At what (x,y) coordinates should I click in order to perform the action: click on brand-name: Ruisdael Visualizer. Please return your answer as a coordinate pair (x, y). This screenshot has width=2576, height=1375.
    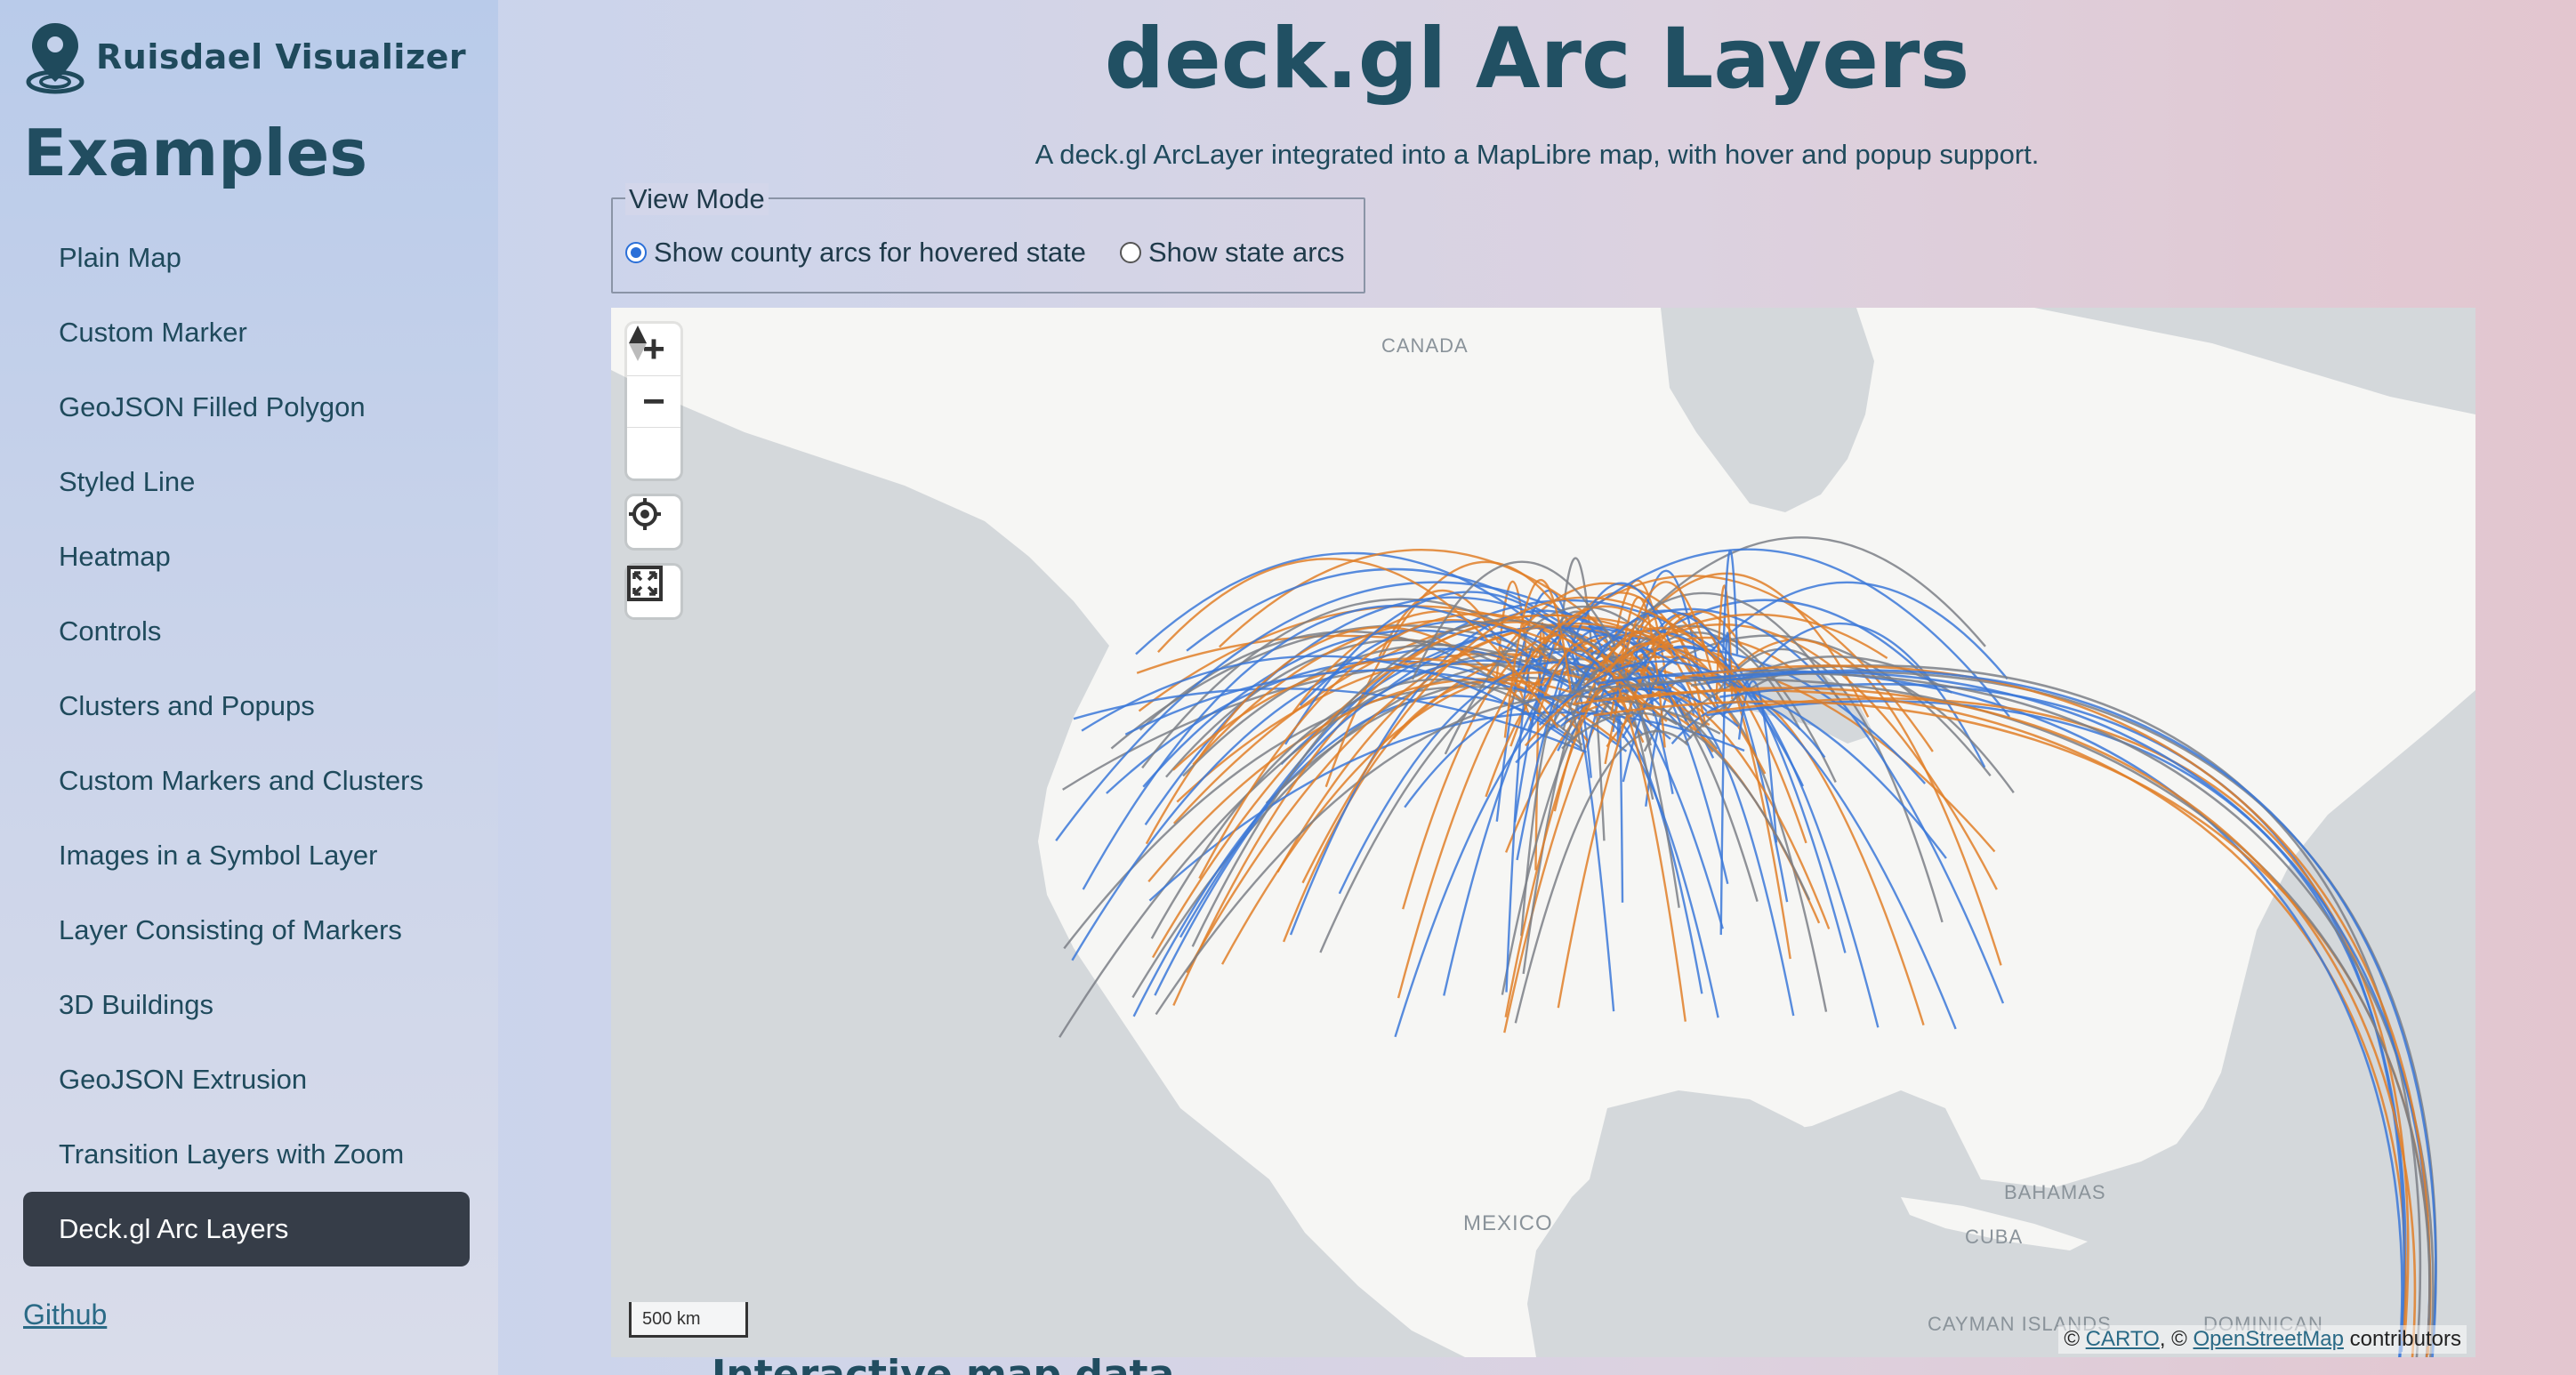
    Looking at the image, I should click on (281, 57).